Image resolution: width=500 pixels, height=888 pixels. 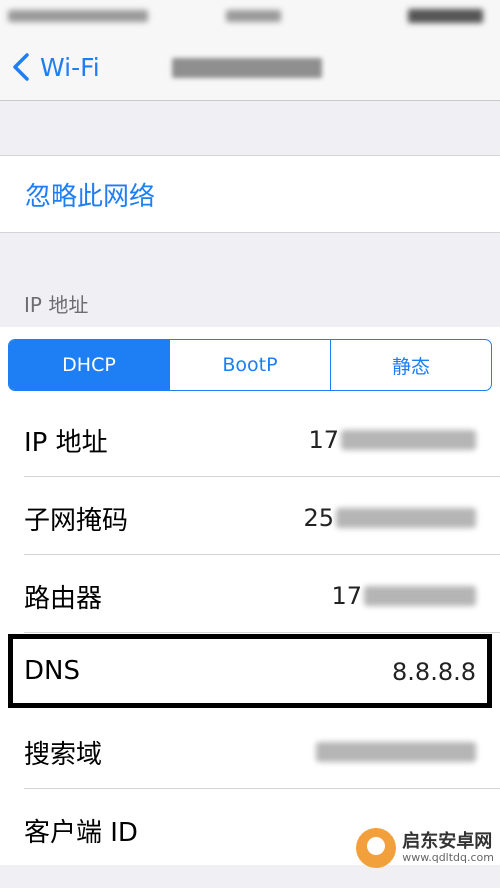 I want to click on router-row: 路由器 17, so click(x=250, y=594).